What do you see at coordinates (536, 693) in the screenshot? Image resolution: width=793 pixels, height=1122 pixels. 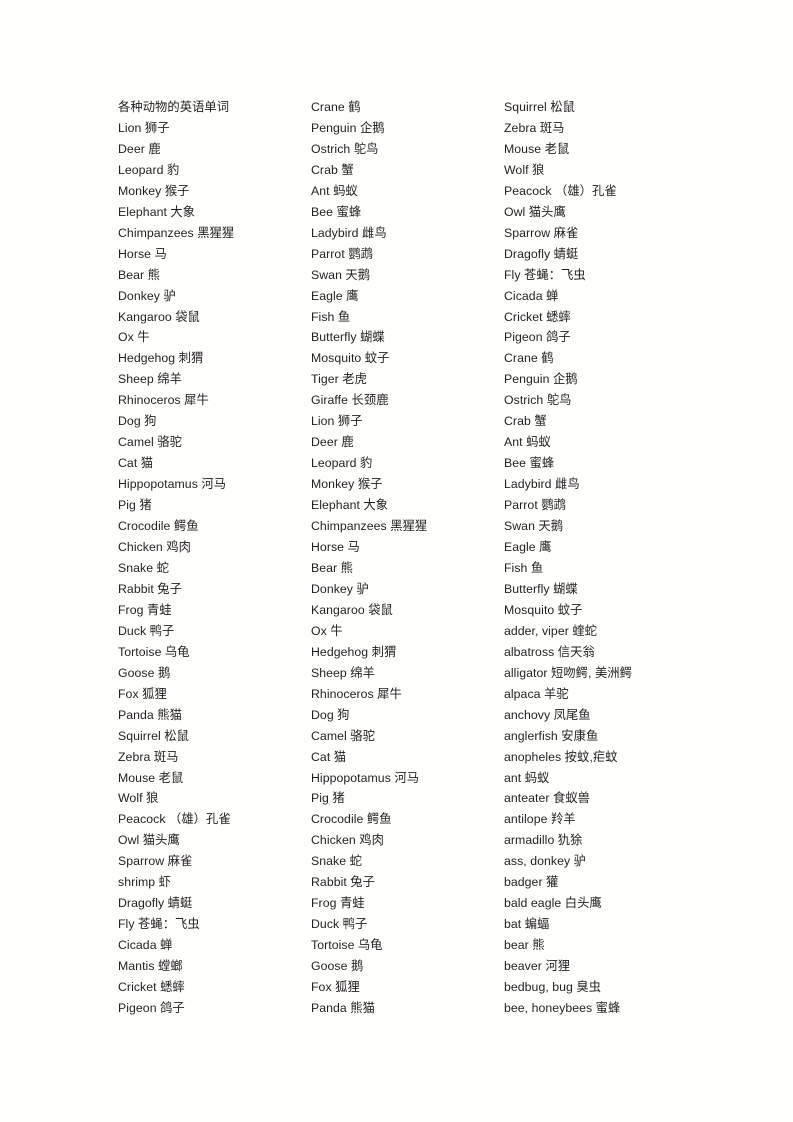 I see `vocabulary-entry: alpaca 羊驼` at bounding box center [536, 693].